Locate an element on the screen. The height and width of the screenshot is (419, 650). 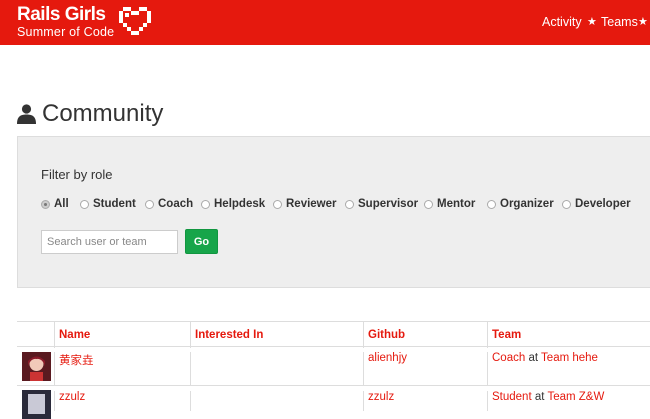
table-cell-name: 黄家垚 is located at coordinates (122, 369).